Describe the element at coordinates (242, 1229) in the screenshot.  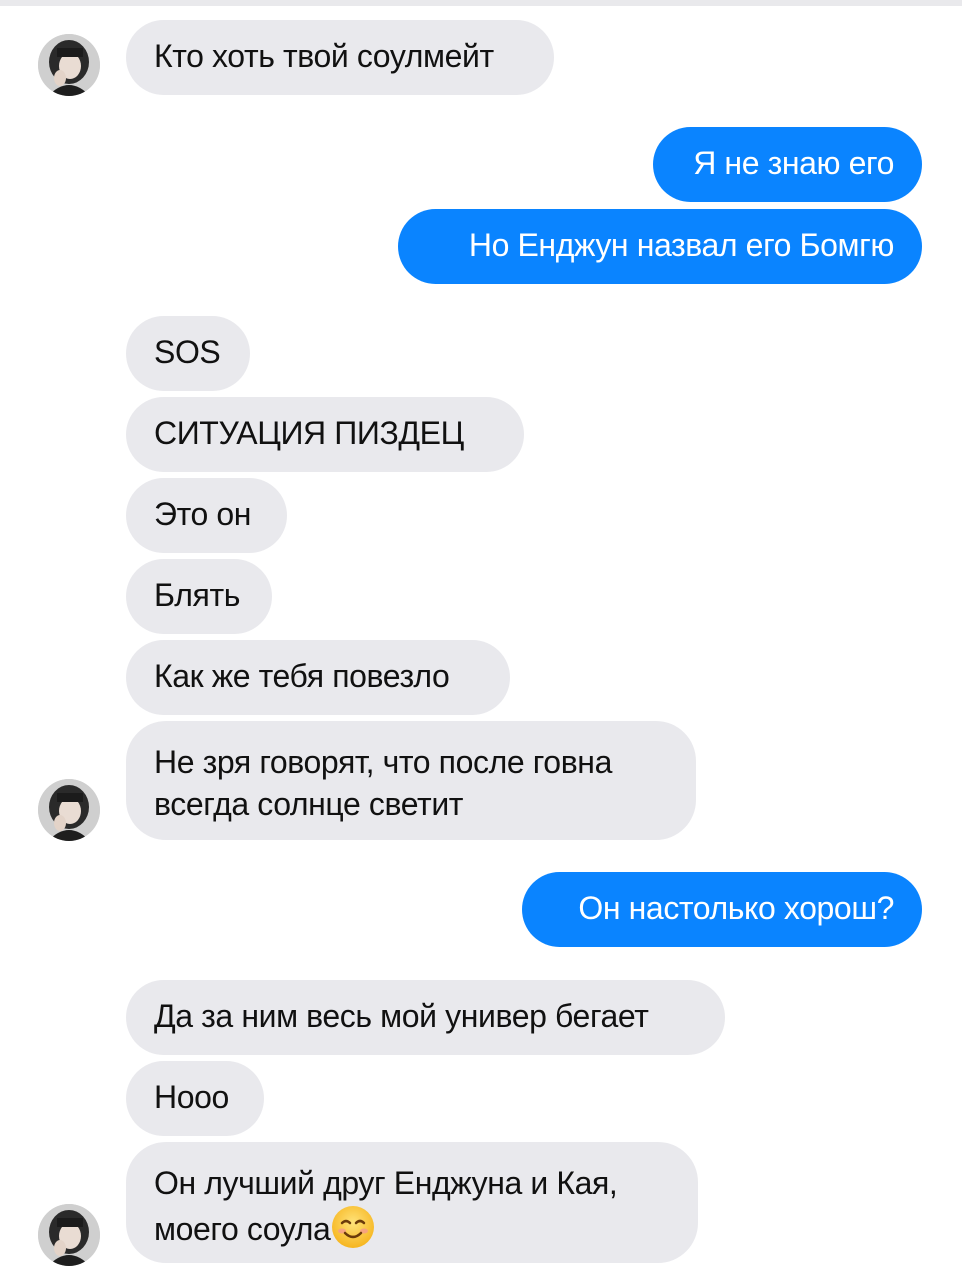
I see `message-text-line: моего соула` at that location.